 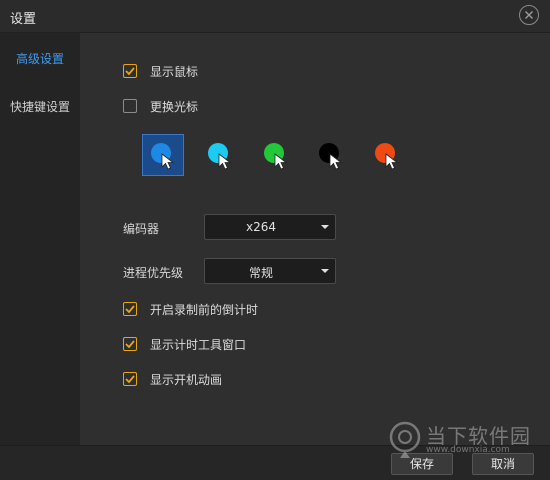 I want to click on toolbar-window-label: 显示计时工具窗口, so click(x=198, y=344).